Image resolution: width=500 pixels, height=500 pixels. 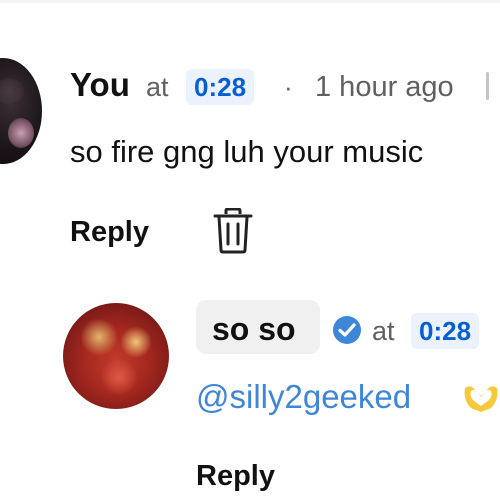 What do you see at coordinates (100, 85) in the screenshot?
I see `comment-author: You` at bounding box center [100, 85].